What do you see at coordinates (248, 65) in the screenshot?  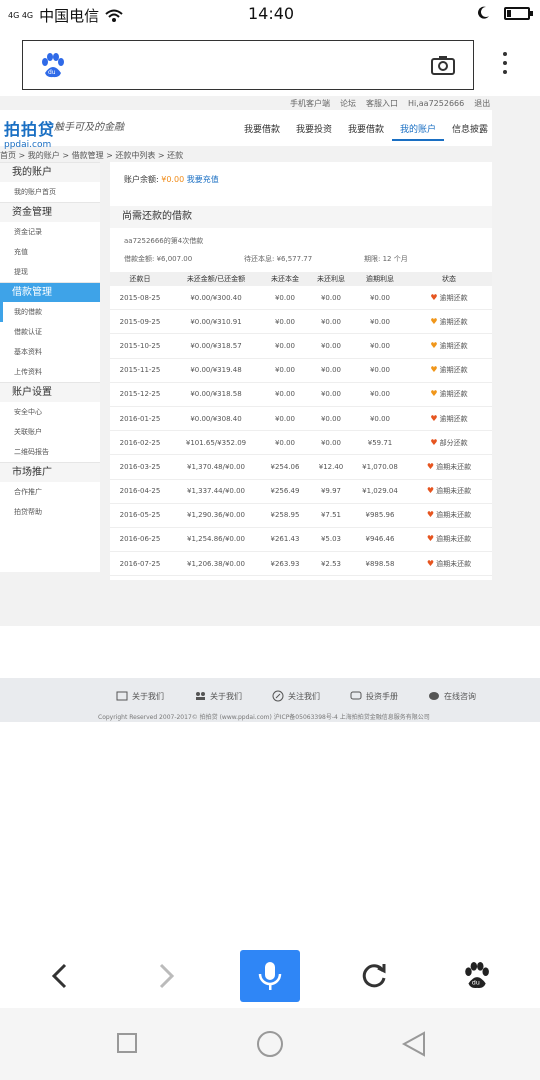 I see `search-box: du` at bounding box center [248, 65].